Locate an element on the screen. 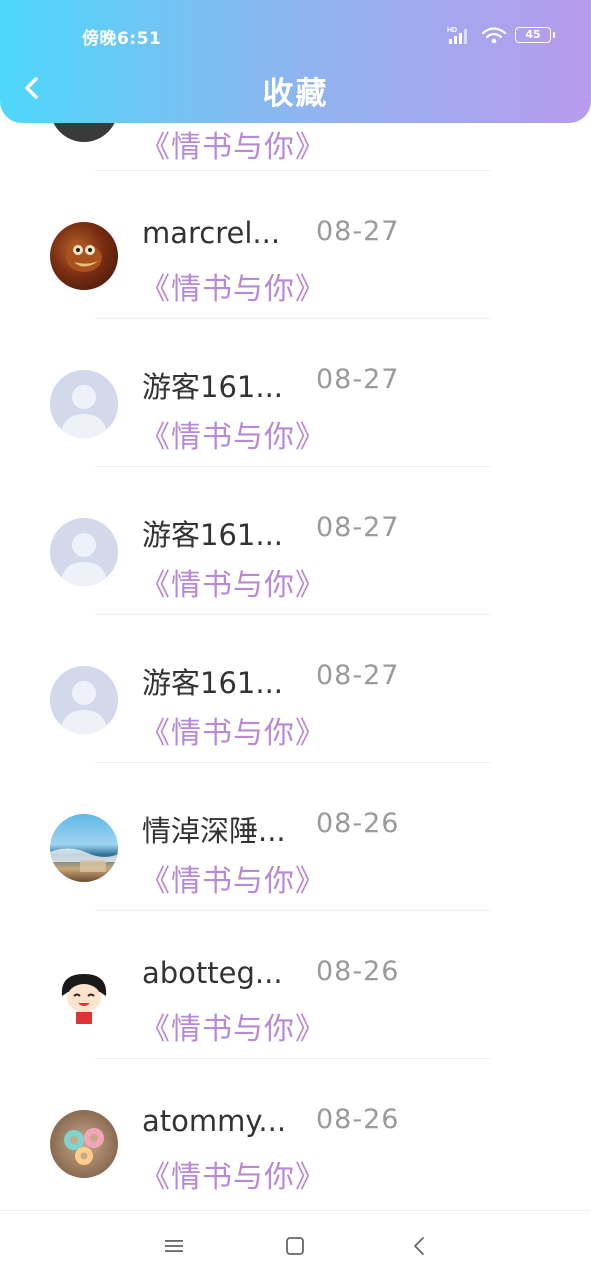  wifi-icon is located at coordinates (494, 35).